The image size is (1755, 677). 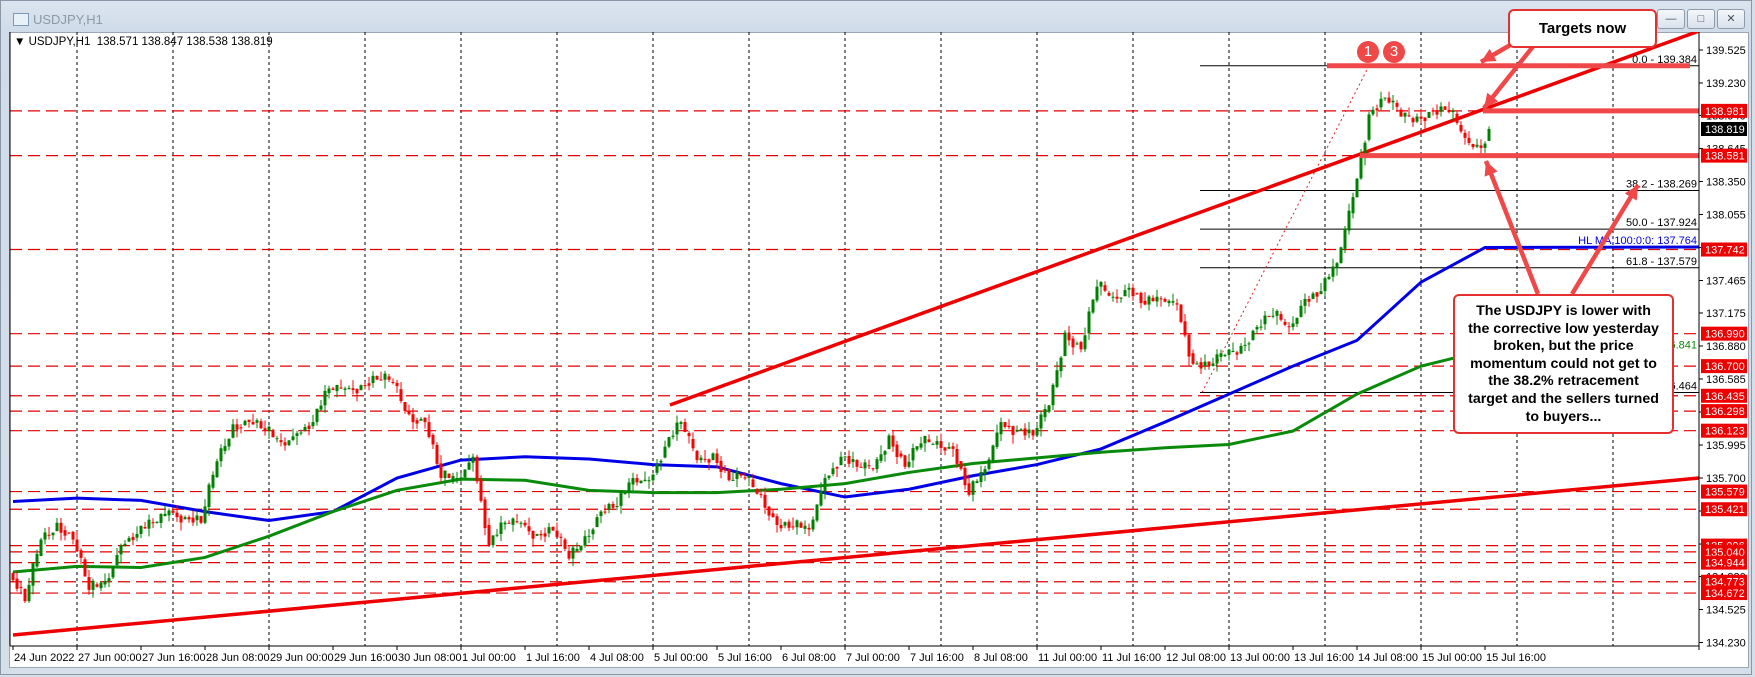 I want to click on time-tick-label: 6 Jul 08:00, so click(x=809, y=658).